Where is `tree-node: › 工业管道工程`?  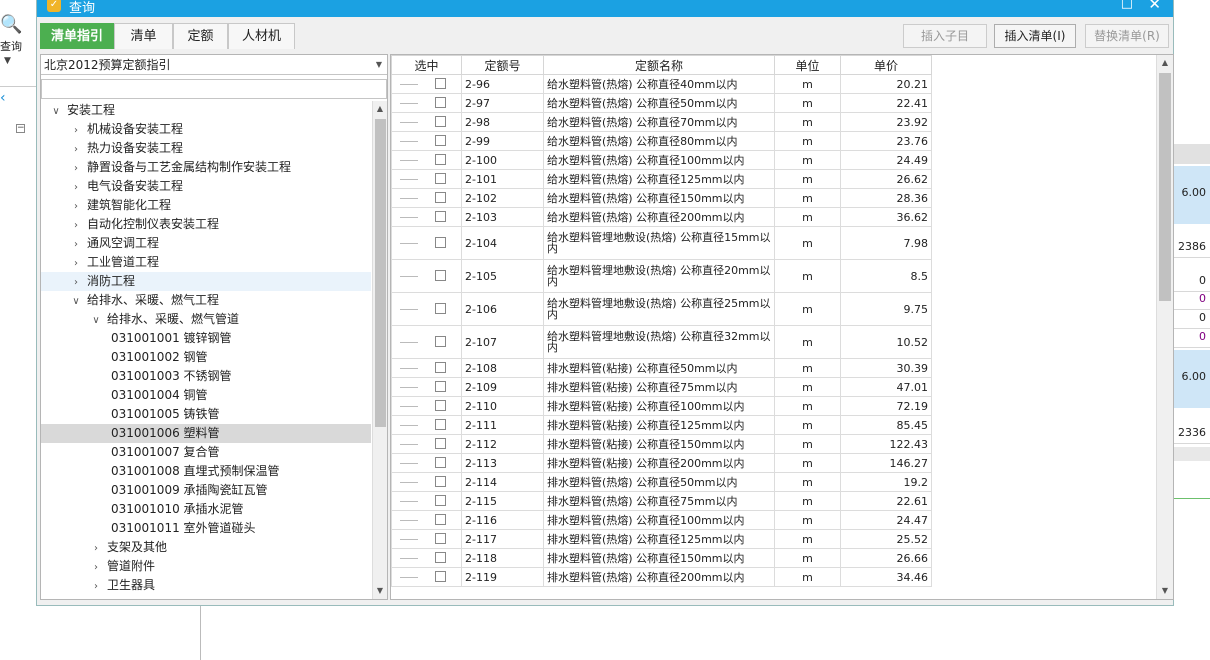 tree-node: › 工业管道工程 is located at coordinates (206, 262).